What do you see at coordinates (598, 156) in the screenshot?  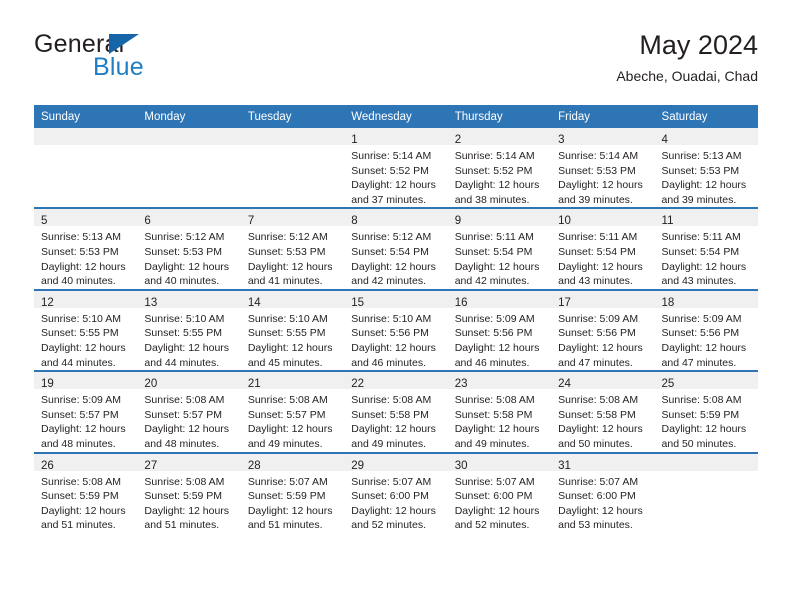 I see `sunrise-text: Sunrise: 5:14 AM` at bounding box center [598, 156].